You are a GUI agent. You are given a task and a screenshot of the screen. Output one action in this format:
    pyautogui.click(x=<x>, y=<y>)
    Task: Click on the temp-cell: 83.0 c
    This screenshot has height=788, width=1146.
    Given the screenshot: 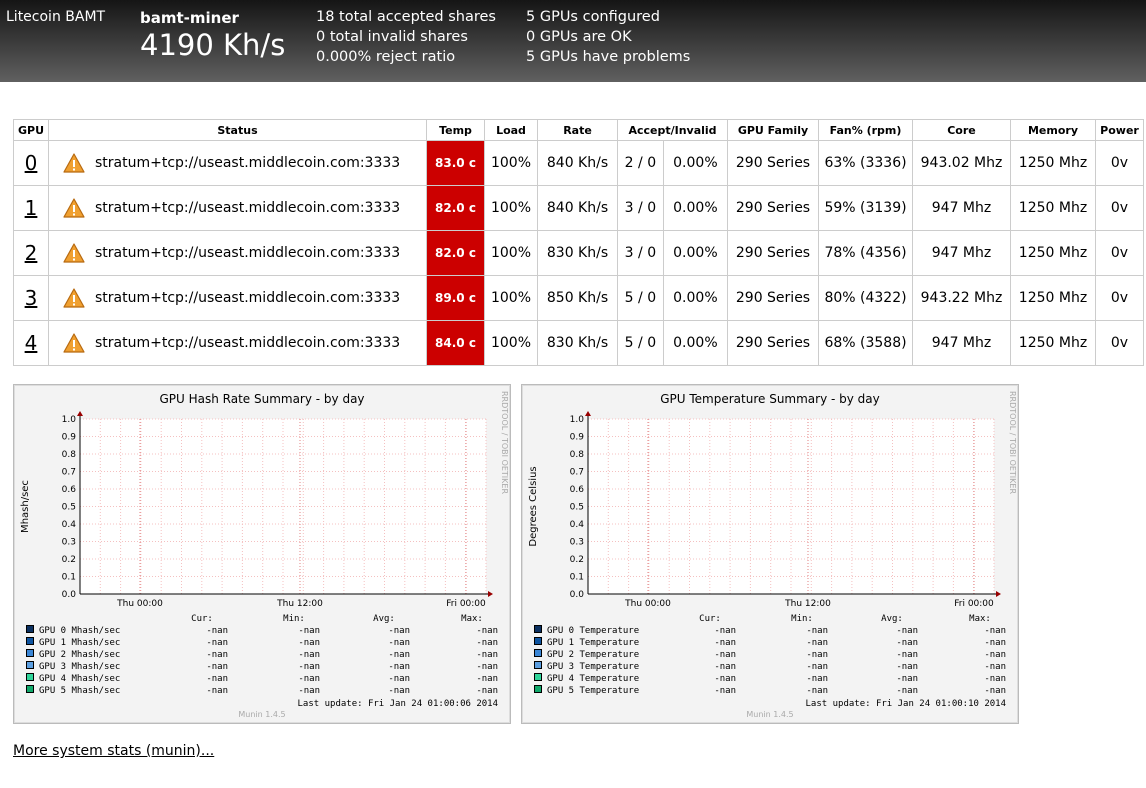 What is the action you would take?
    pyautogui.click(x=455, y=163)
    